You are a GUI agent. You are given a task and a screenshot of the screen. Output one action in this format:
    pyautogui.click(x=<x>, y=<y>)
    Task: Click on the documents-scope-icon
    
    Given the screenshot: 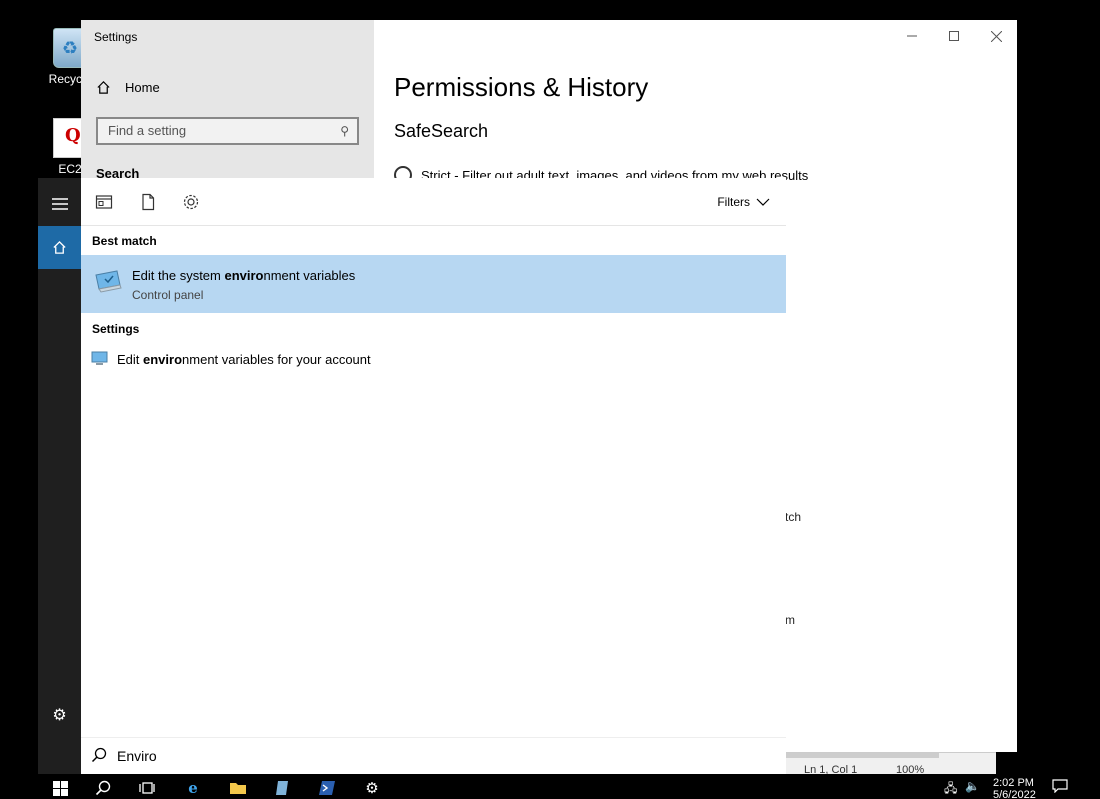 What is the action you would take?
    pyautogui.click(x=148, y=202)
    